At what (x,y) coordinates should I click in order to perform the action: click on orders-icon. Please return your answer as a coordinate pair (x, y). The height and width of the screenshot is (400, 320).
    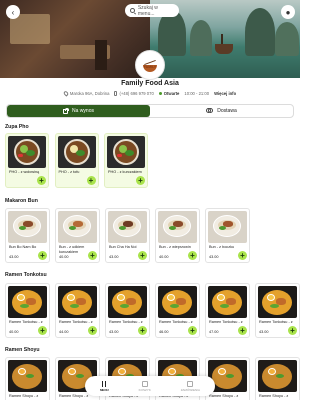
    Looking at the image, I should click on (190, 383).